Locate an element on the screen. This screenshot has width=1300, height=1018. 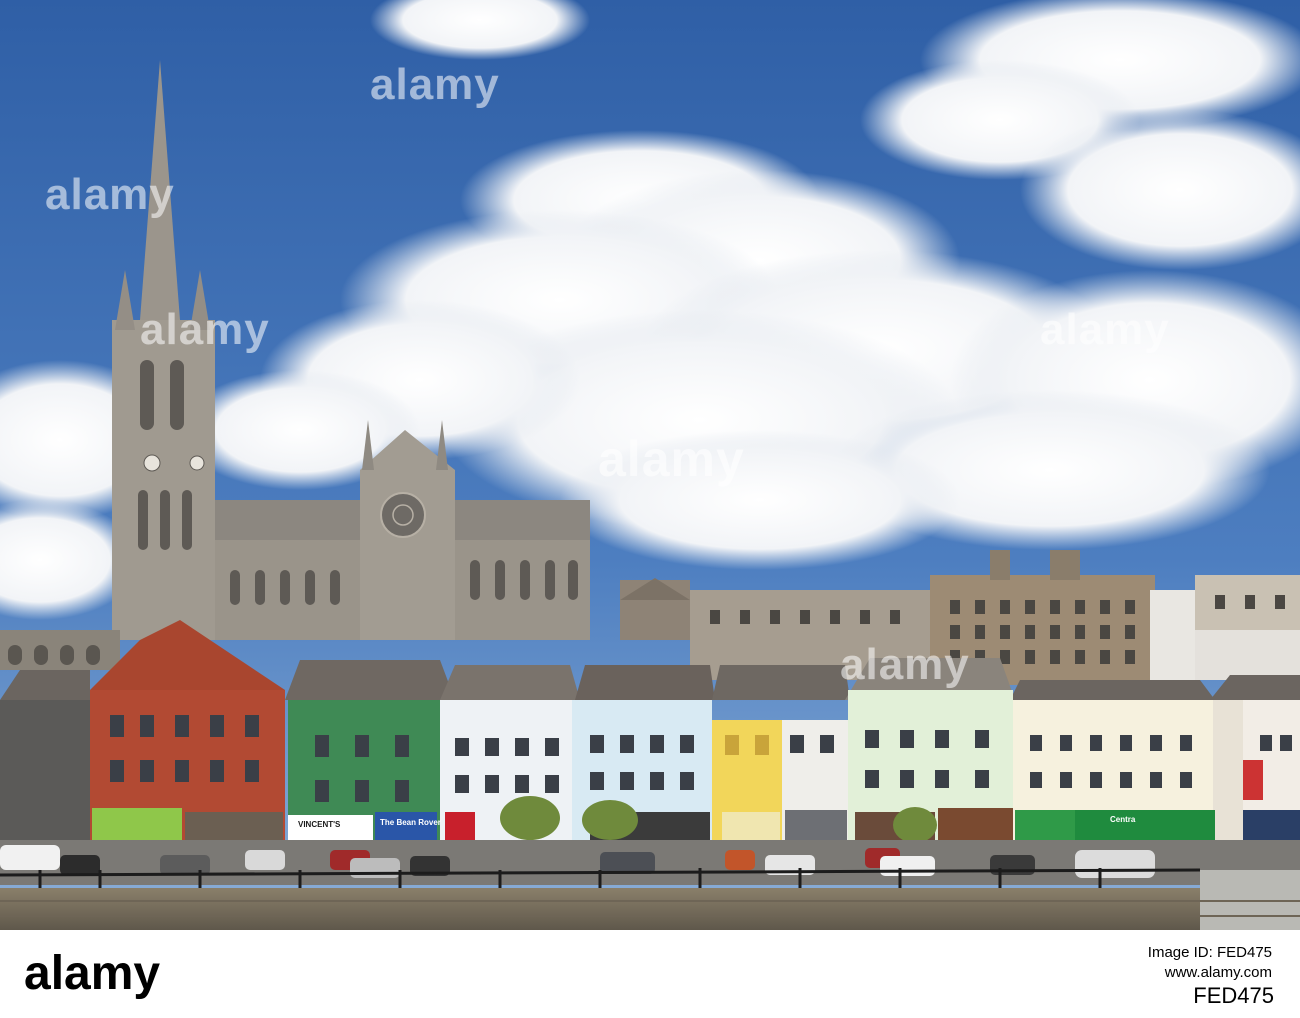
image-id: FED475 is located at coordinates (1233, 995).